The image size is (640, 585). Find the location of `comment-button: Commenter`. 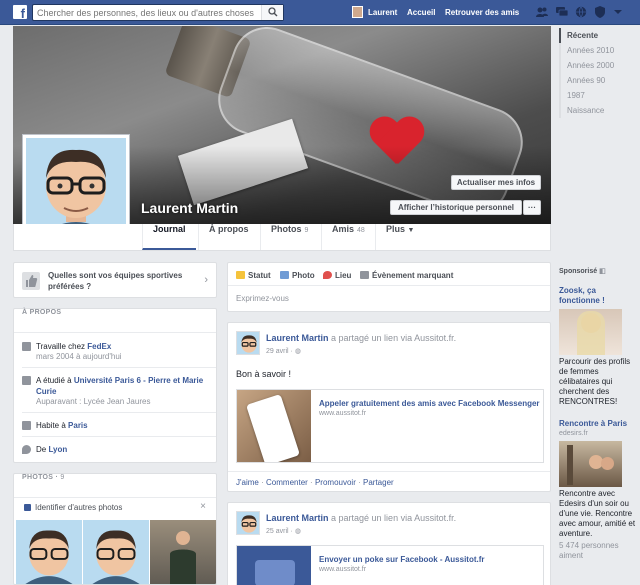

comment-button: Commenter is located at coordinates (287, 482).